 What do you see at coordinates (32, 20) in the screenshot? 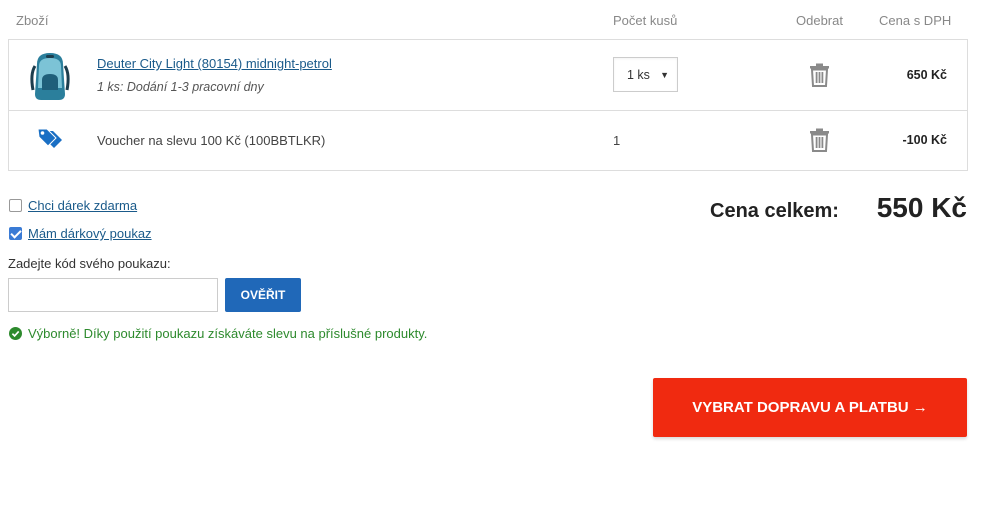
I see `column-header-product: Zboží` at bounding box center [32, 20].